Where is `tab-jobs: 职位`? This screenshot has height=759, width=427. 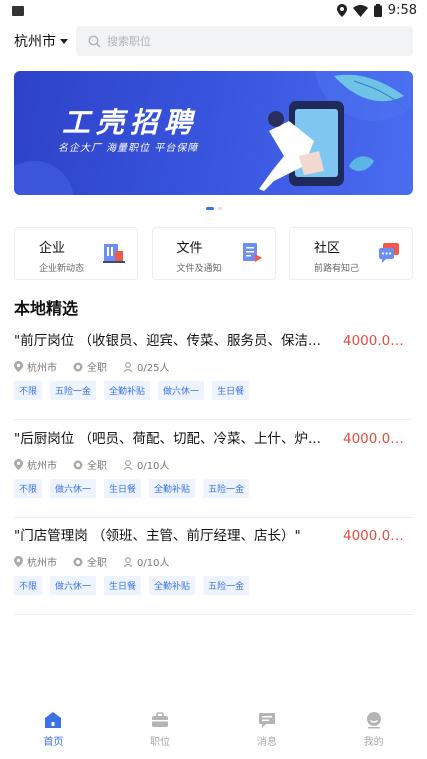 tab-jobs: 职位 is located at coordinates (160, 729).